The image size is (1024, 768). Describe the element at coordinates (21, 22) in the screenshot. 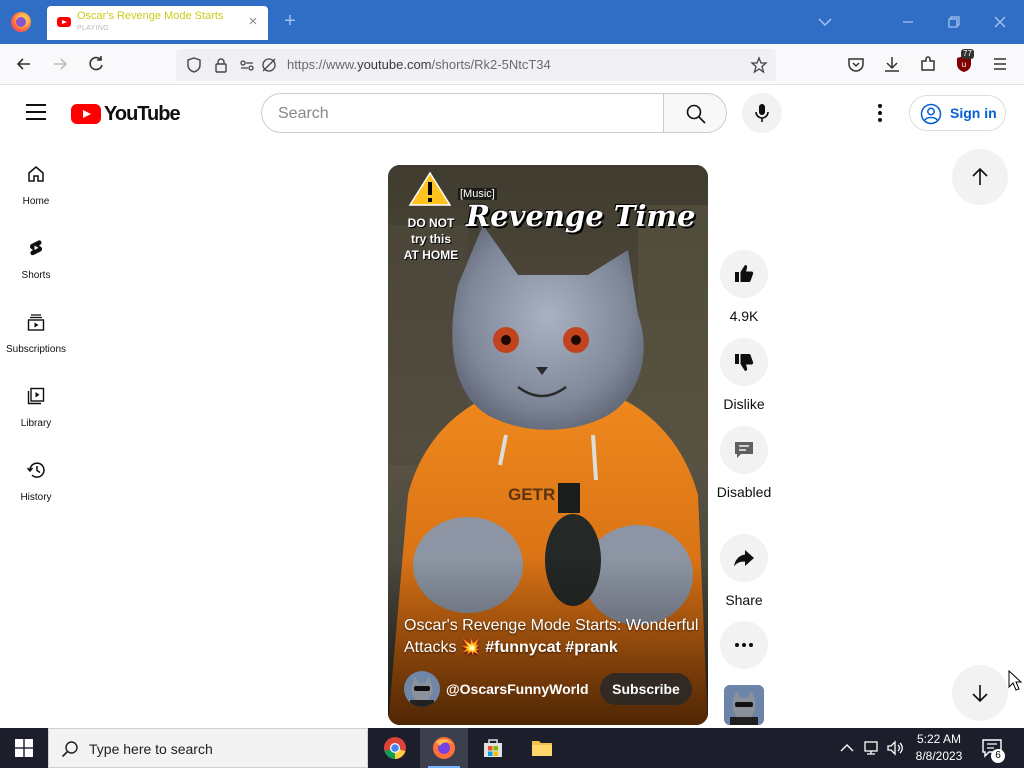

I see `firefox-logo-icon` at that location.